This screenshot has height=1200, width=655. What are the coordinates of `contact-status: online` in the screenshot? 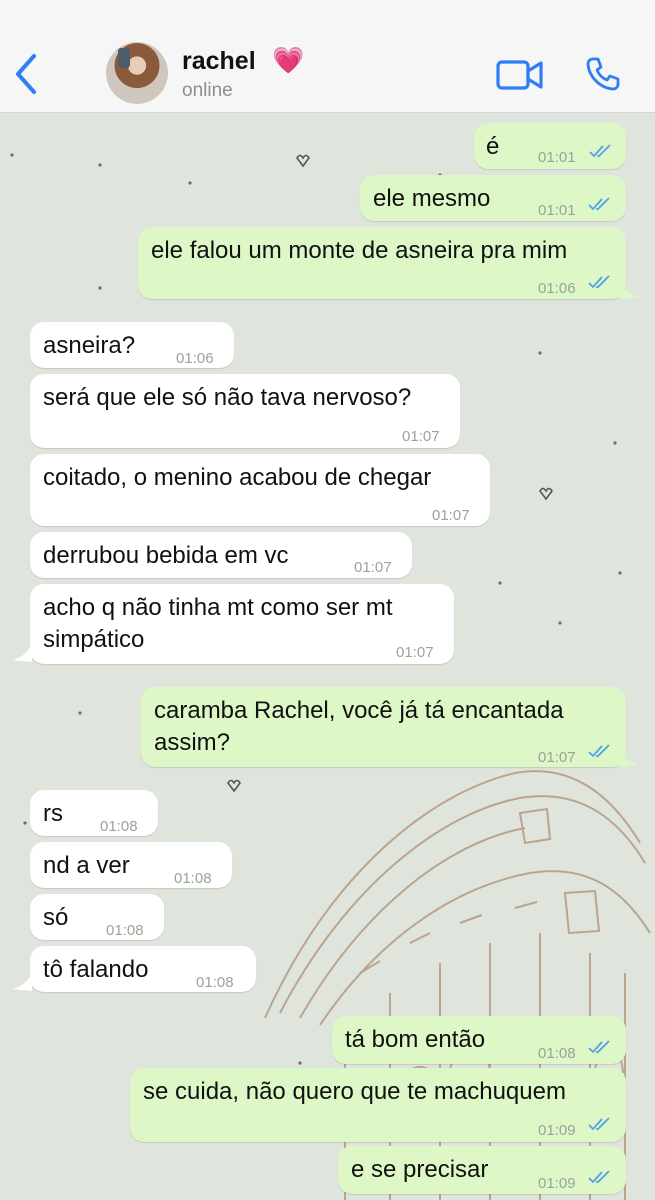 It's located at (207, 90).